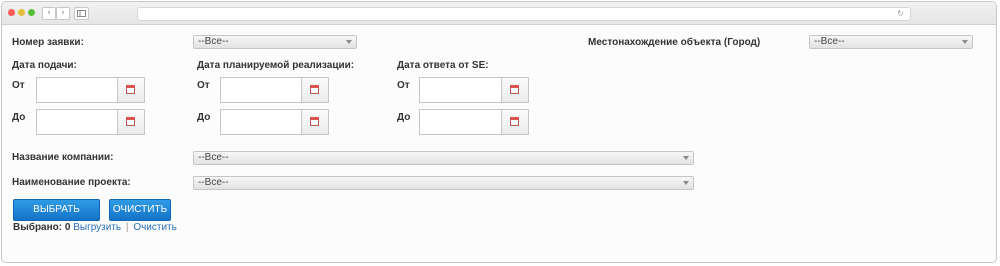  What do you see at coordinates (274, 90) in the screenshot?
I see `planned-date-from` at bounding box center [274, 90].